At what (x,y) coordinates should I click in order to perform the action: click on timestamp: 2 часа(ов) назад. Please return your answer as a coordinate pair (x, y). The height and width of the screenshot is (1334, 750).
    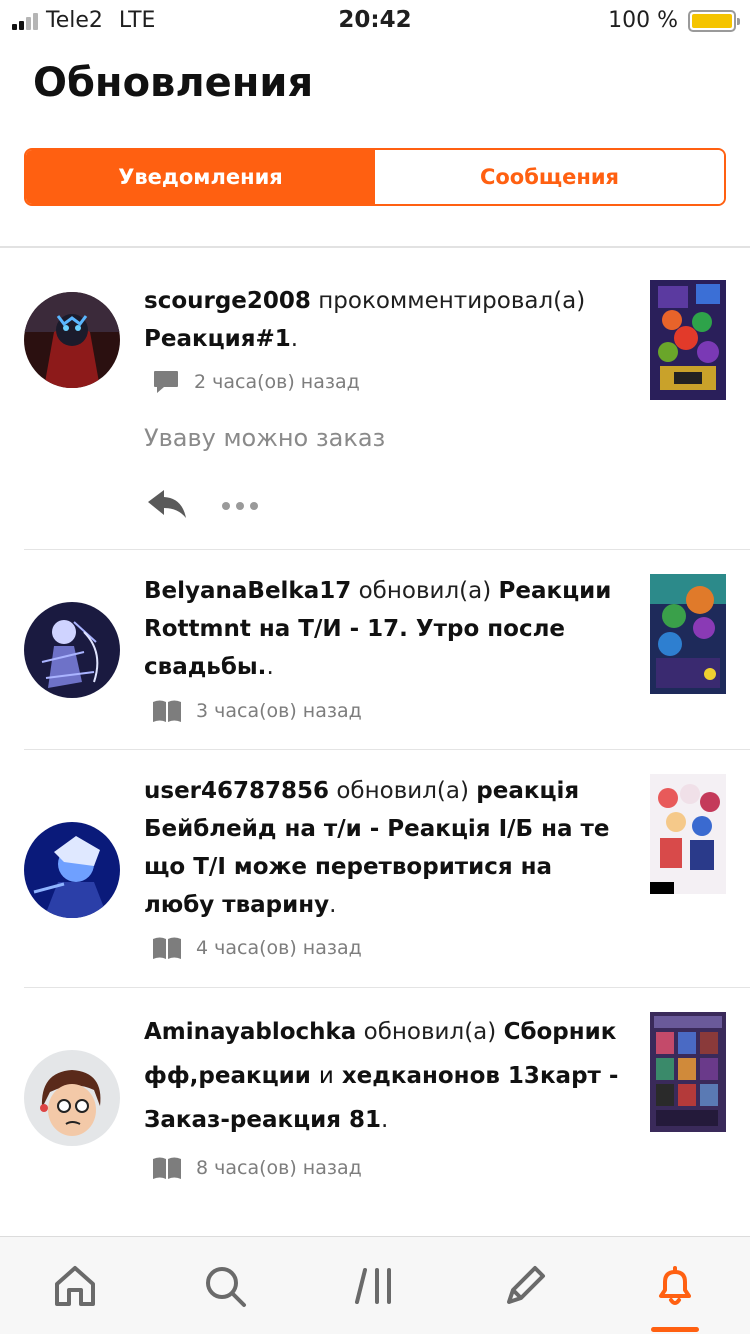
    Looking at the image, I should click on (277, 382).